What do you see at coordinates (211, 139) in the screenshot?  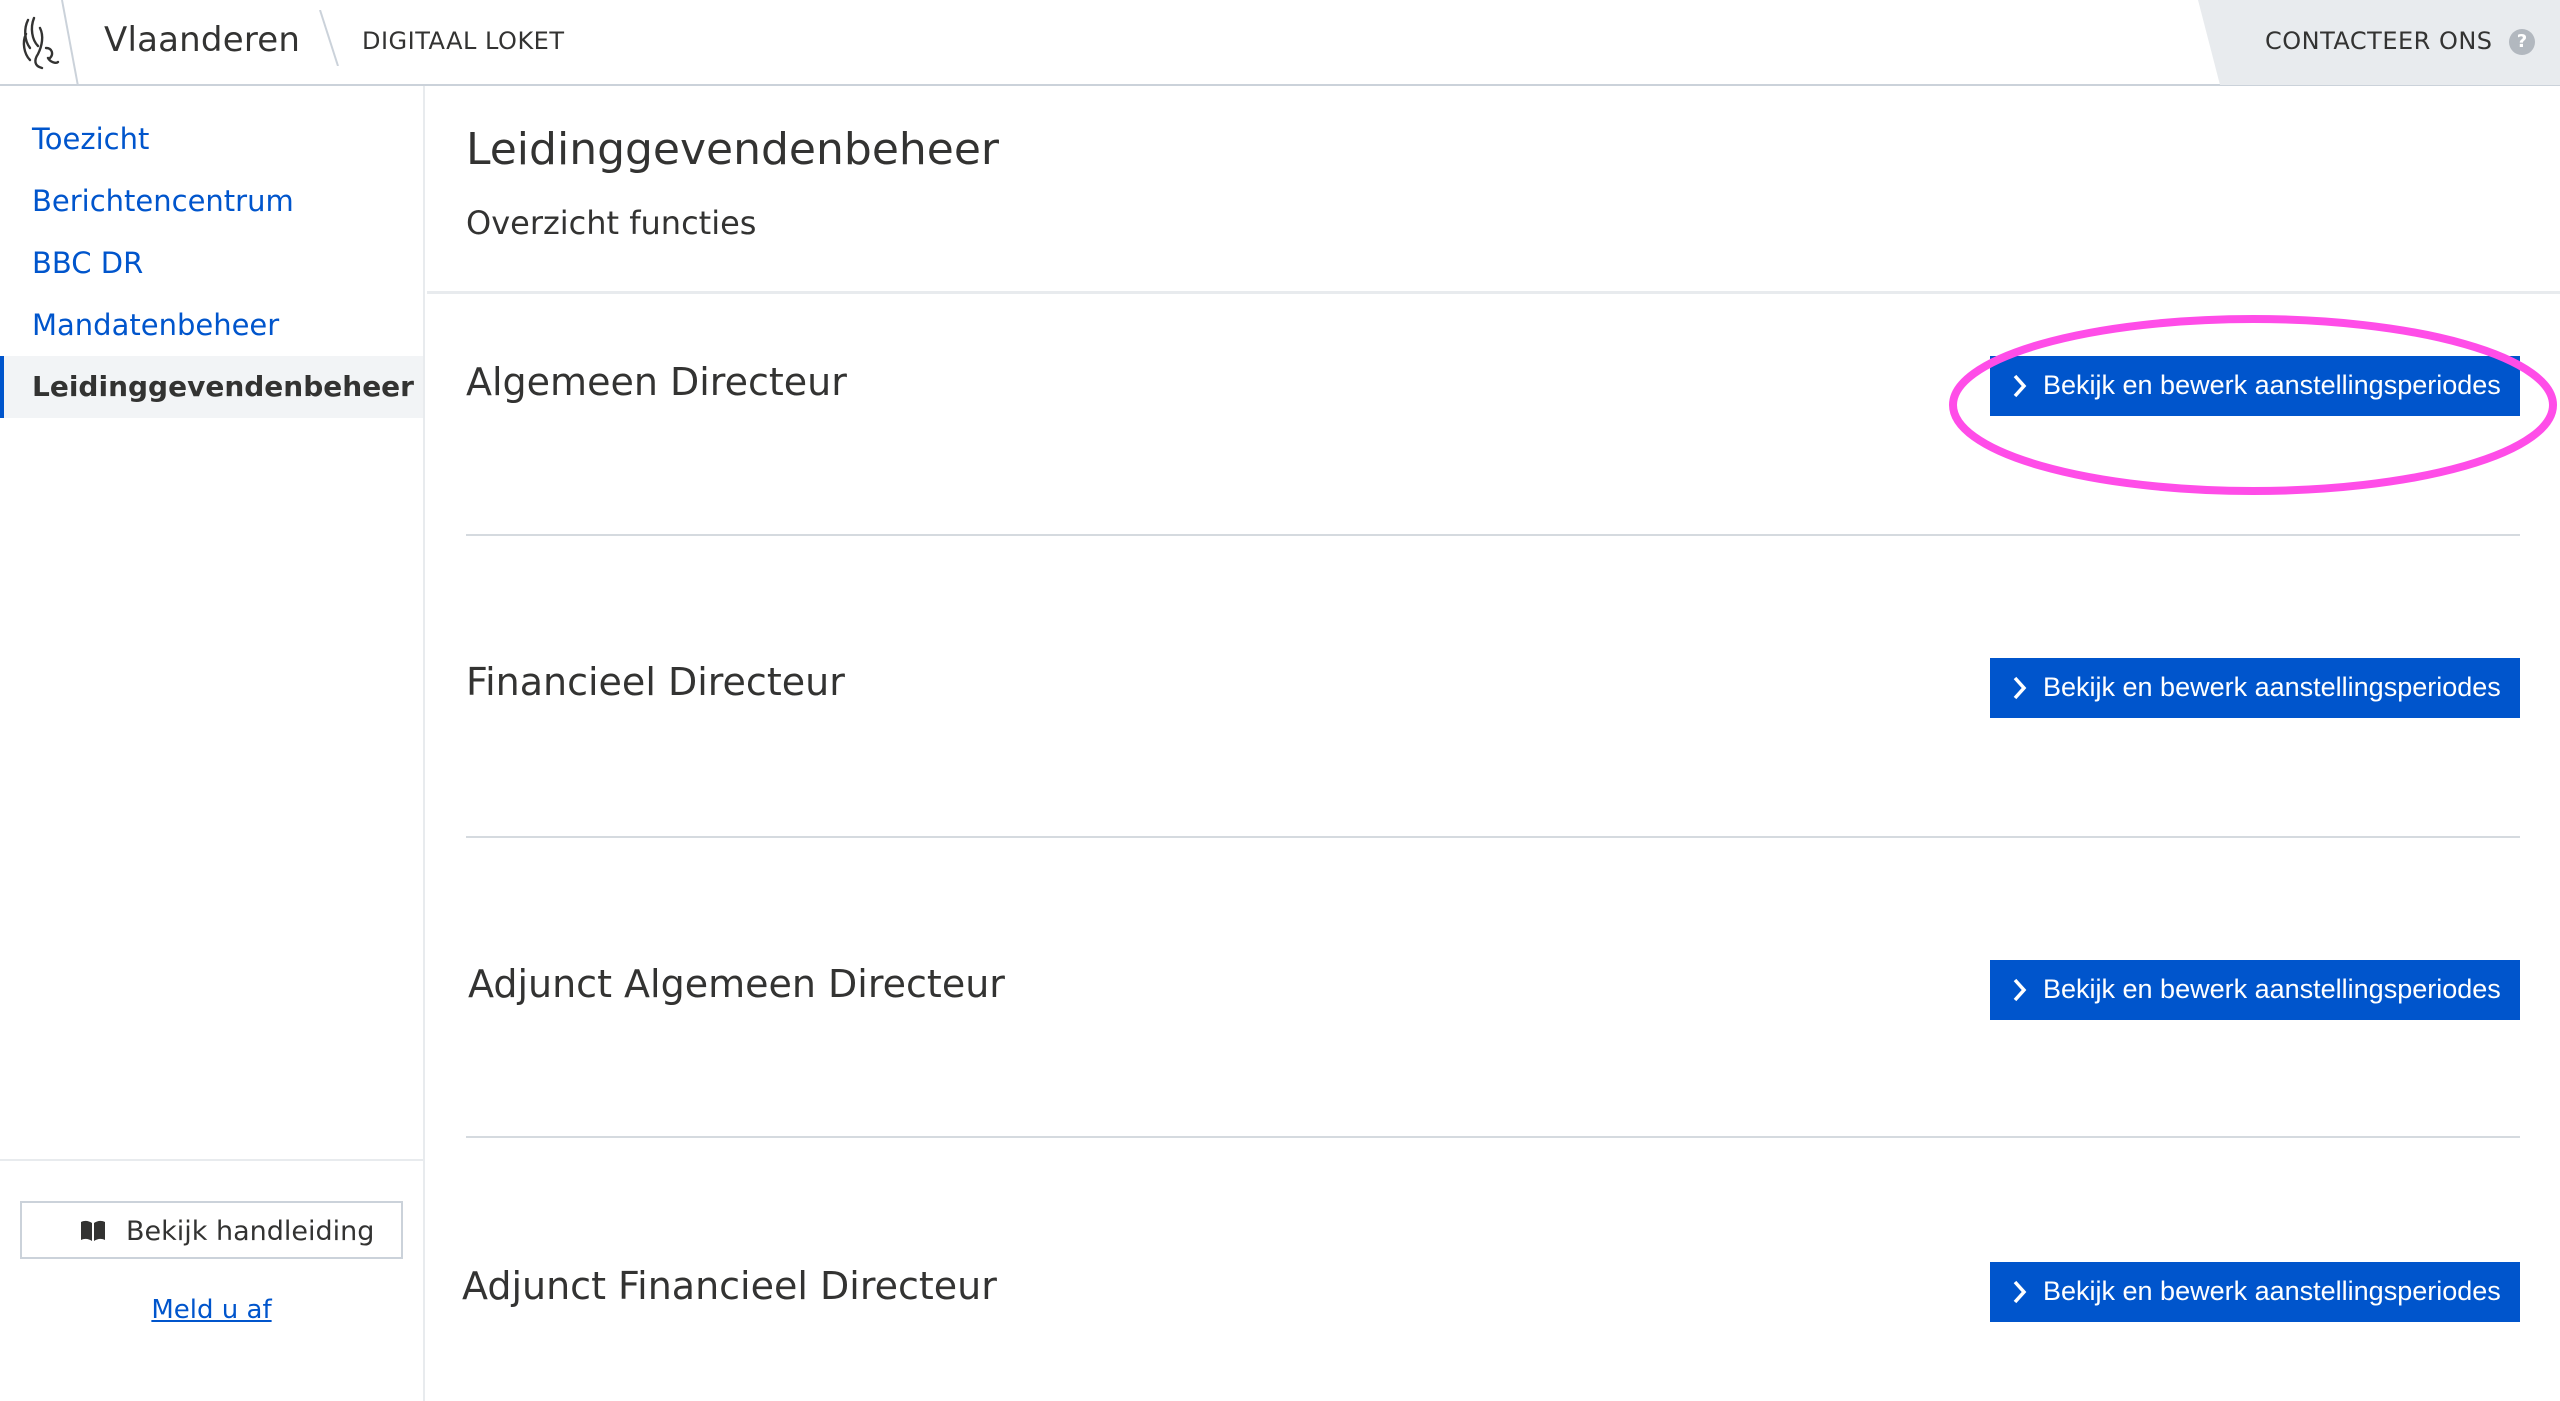 I see `sidebar-item-toezicht: Toezicht` at bounding box center [211, 139].